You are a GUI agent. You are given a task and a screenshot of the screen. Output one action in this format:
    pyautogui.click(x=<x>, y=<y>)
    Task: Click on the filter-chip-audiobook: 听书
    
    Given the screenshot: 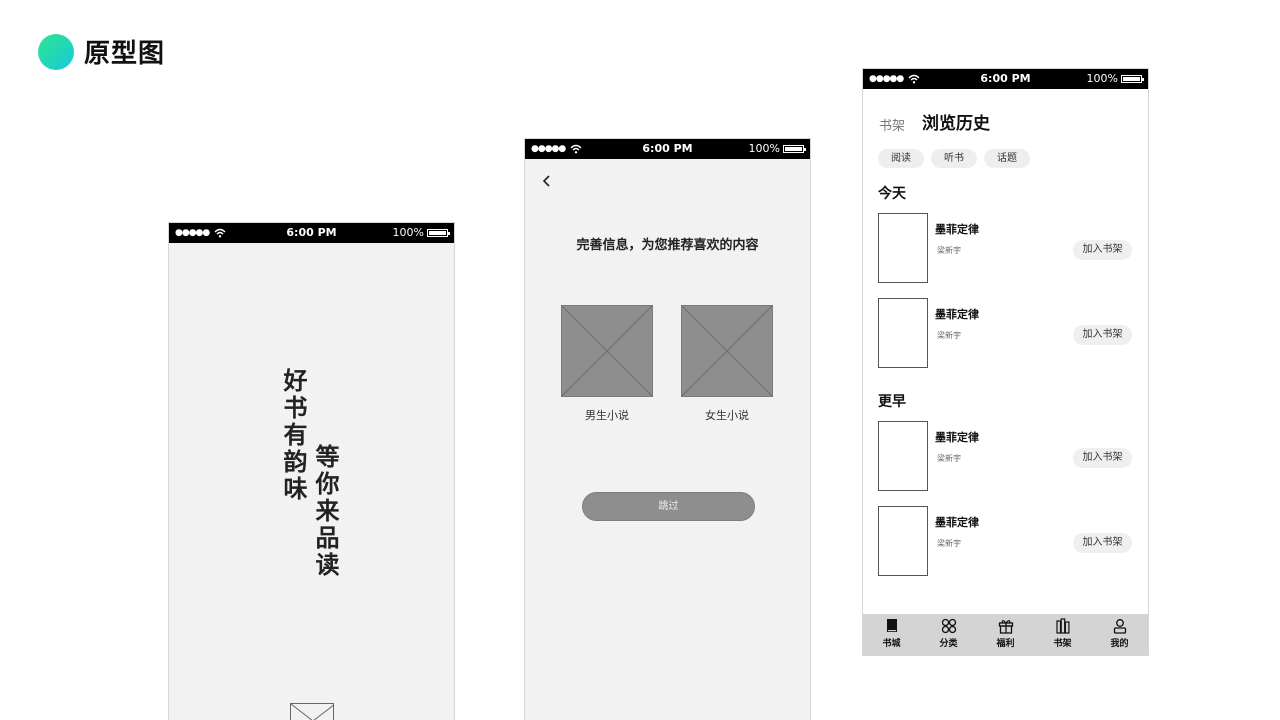 What is the action you would take?
    pyautogui.click(x=954, y=158)
    